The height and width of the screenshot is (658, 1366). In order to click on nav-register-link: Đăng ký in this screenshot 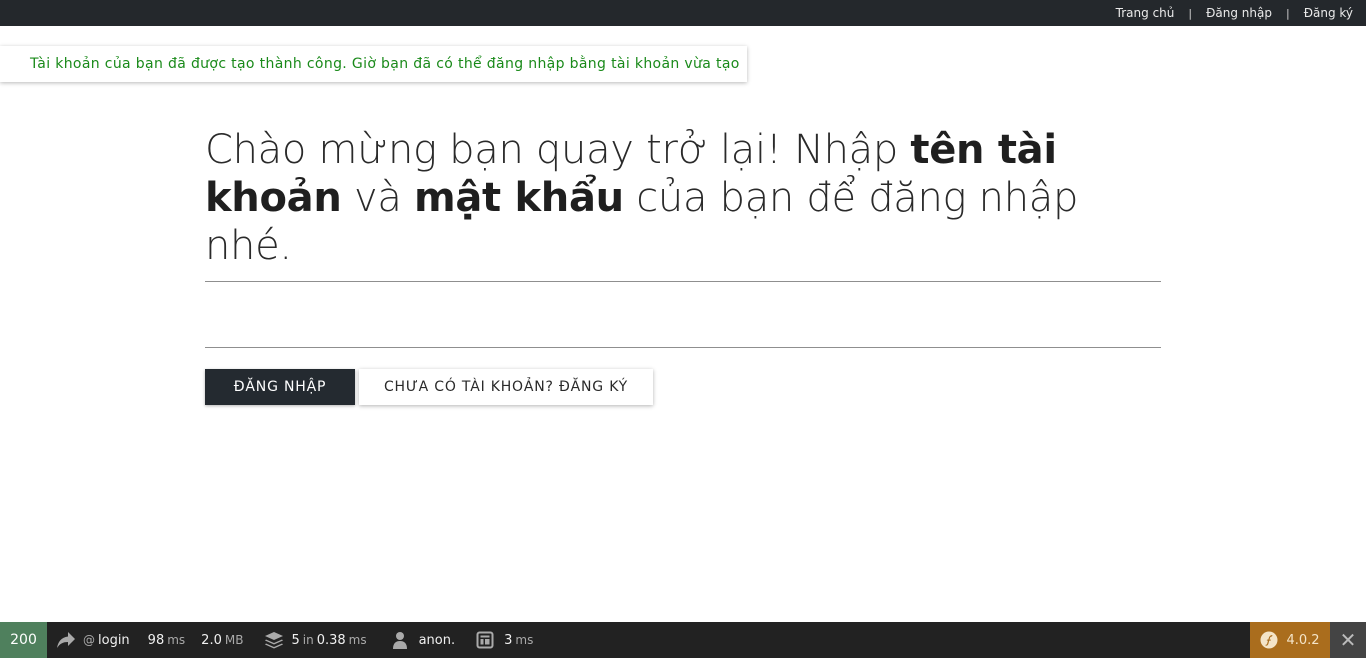, I will do `click(1328, 13)`.